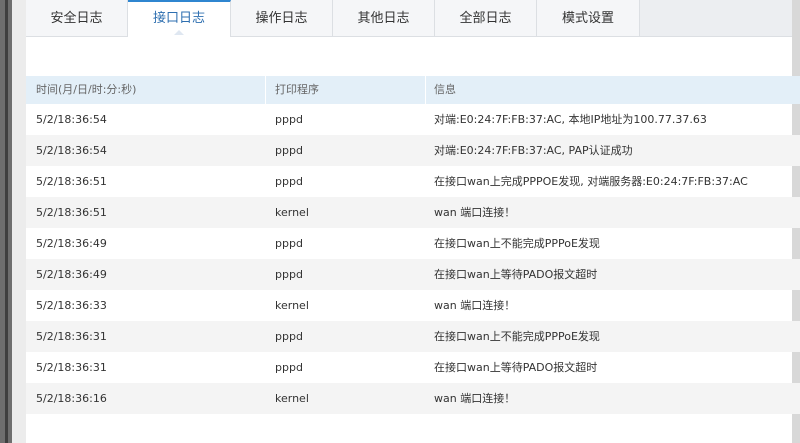  I want to click on tab-mode-settings: 模式设置, so click(588, 18).